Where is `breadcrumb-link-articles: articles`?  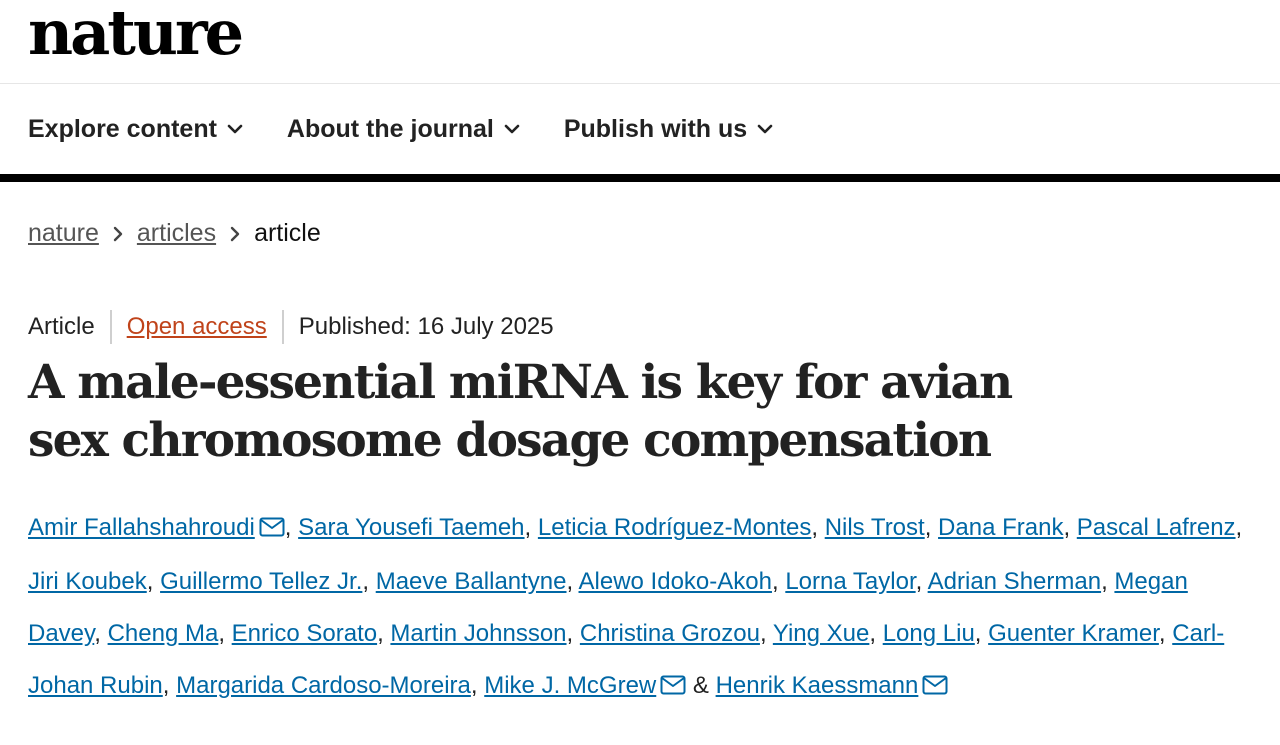
breadcrumb-link-articles: articles is located at coordinates (176, 233).